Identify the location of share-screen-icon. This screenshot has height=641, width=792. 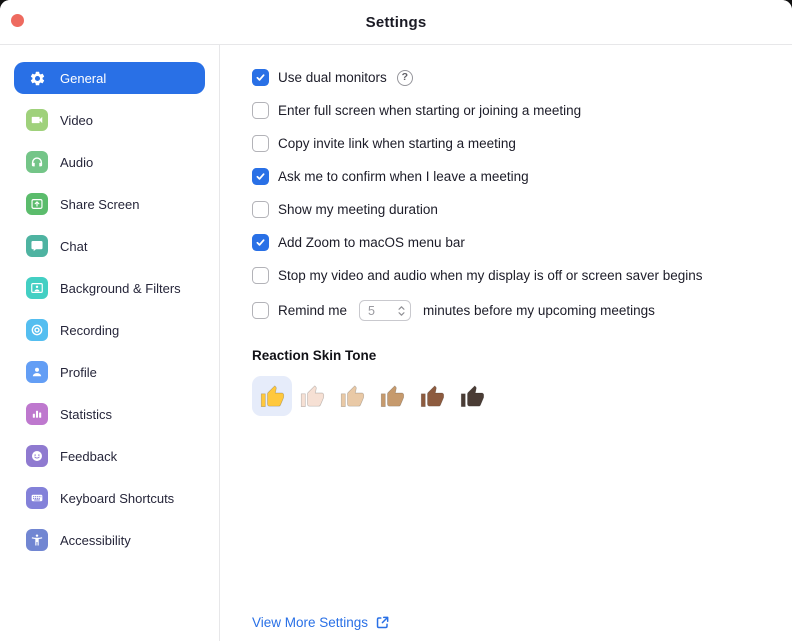
(37, 204).